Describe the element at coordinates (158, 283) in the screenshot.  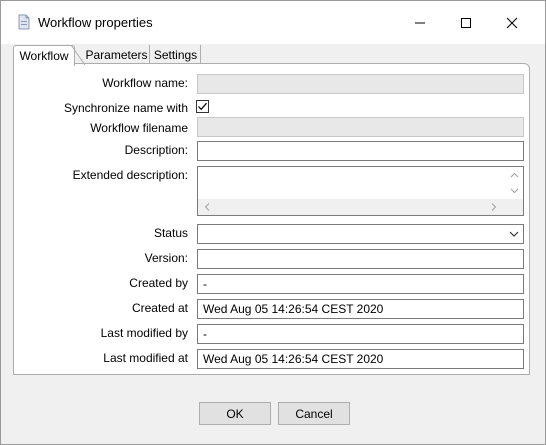
I see `created-by-label: Created by` at that location.